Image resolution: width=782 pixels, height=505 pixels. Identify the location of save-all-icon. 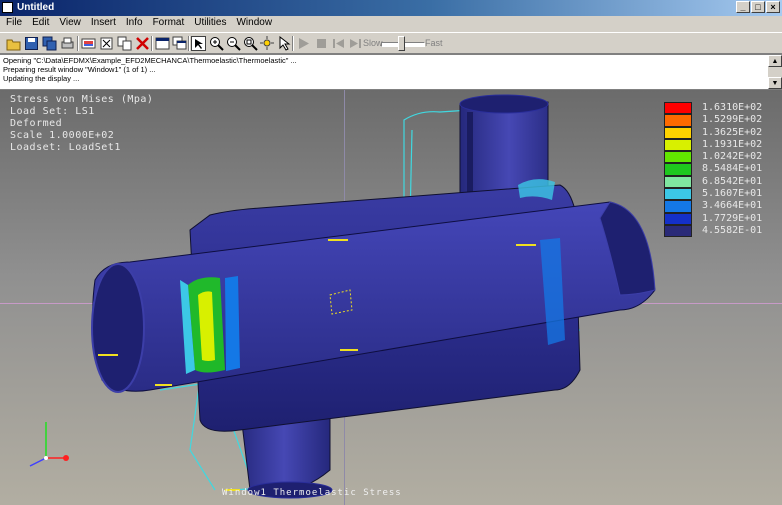
(49, 43).